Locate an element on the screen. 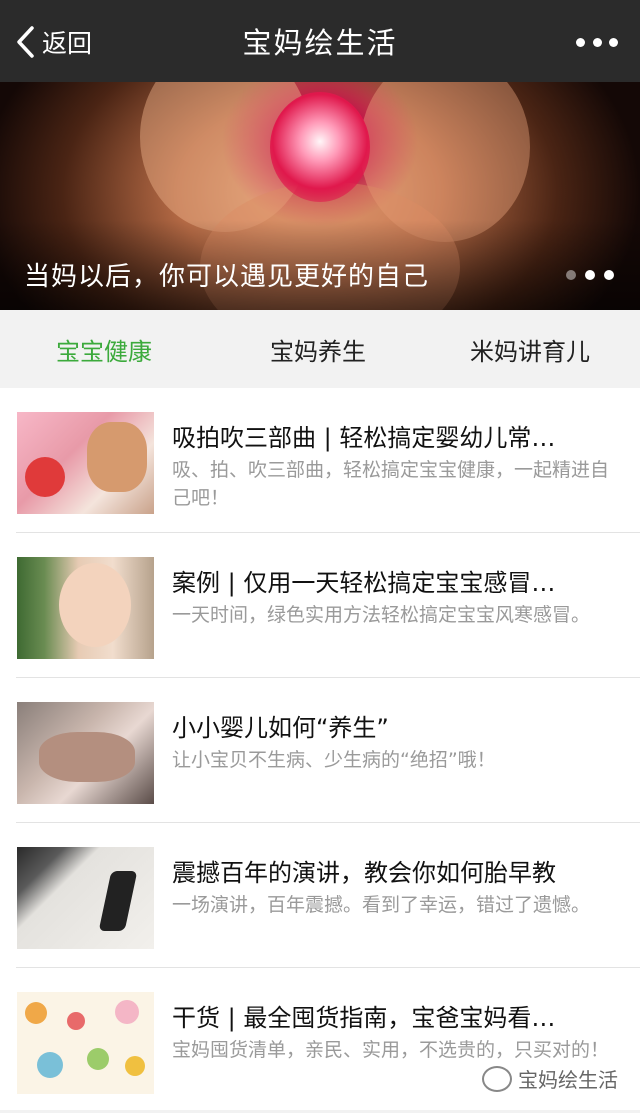  tab-parenting: 米妈讲育儿 is located at coordinates (530, 349).